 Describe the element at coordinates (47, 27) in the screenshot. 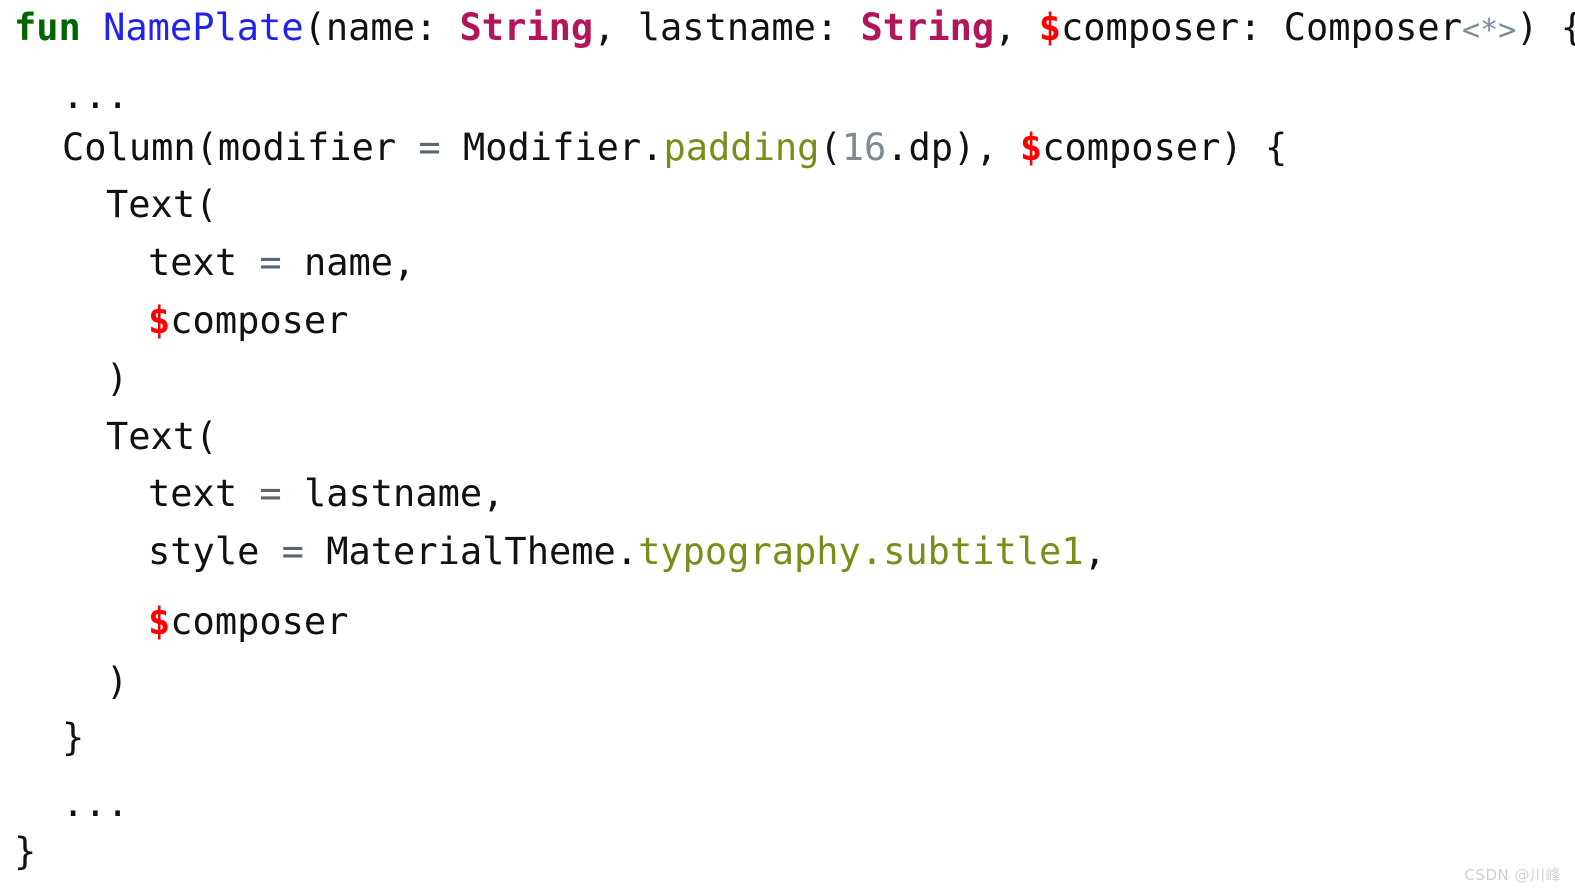

I see `code-token-keyword: fun` at that location.